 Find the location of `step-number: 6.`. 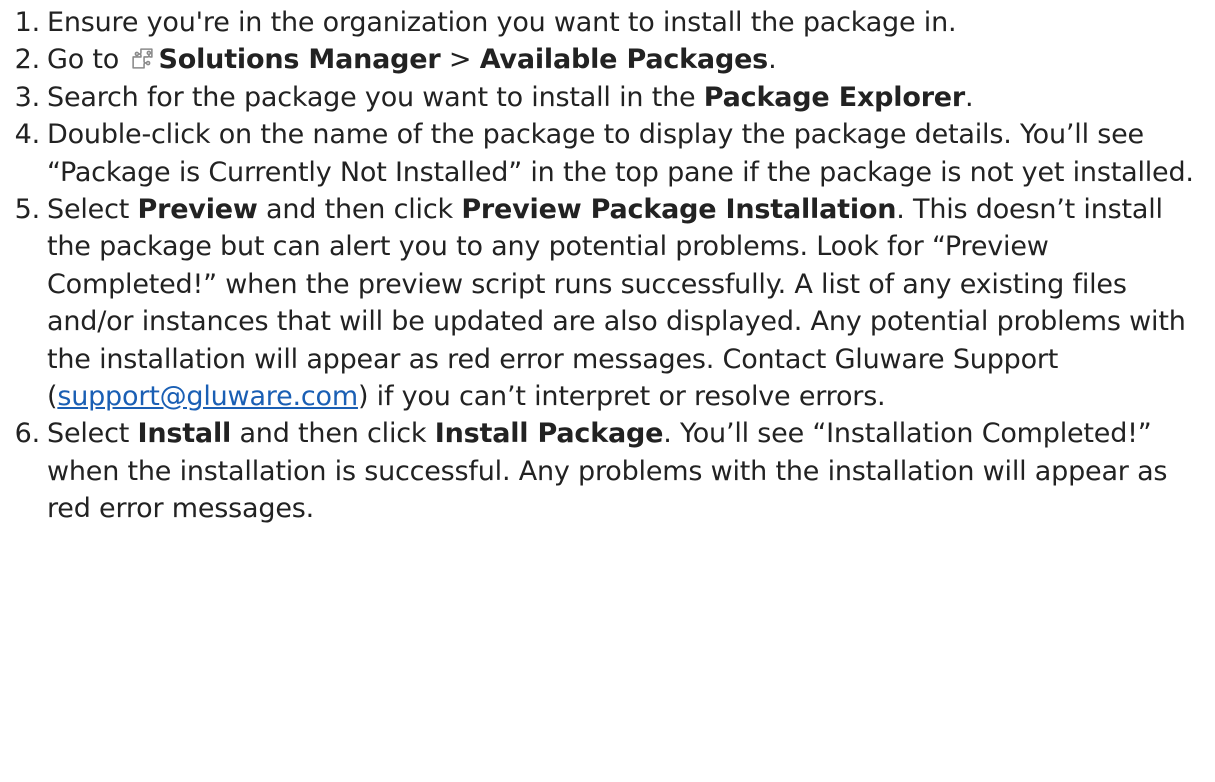

step-number: 6. is located at coordinates (27, 434).